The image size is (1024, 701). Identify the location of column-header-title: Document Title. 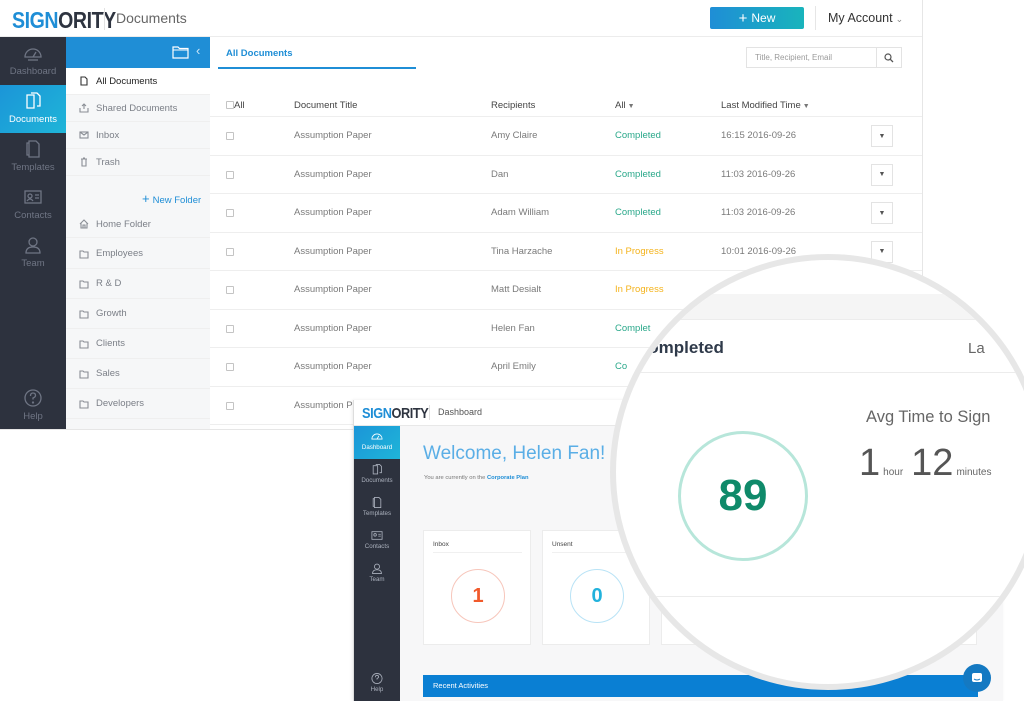
(325, 105).